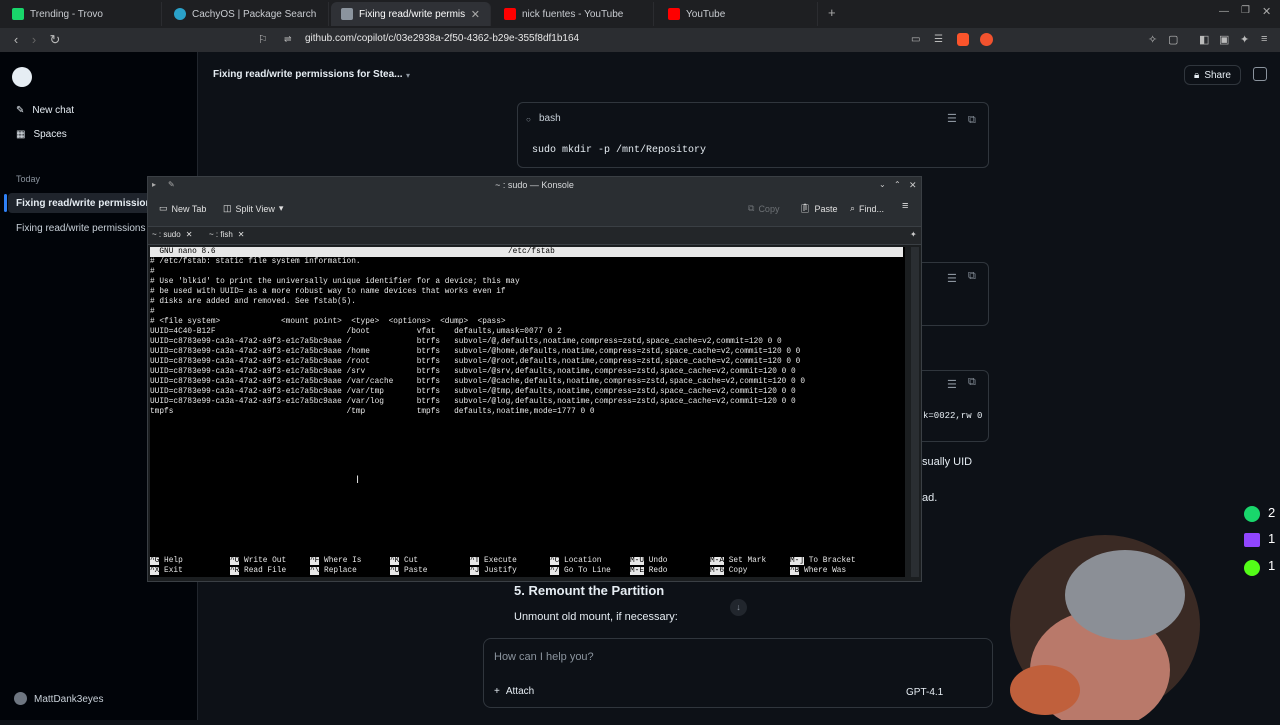  I want to click on tab-label: Fixing read/write permissions, so click(412, 14).